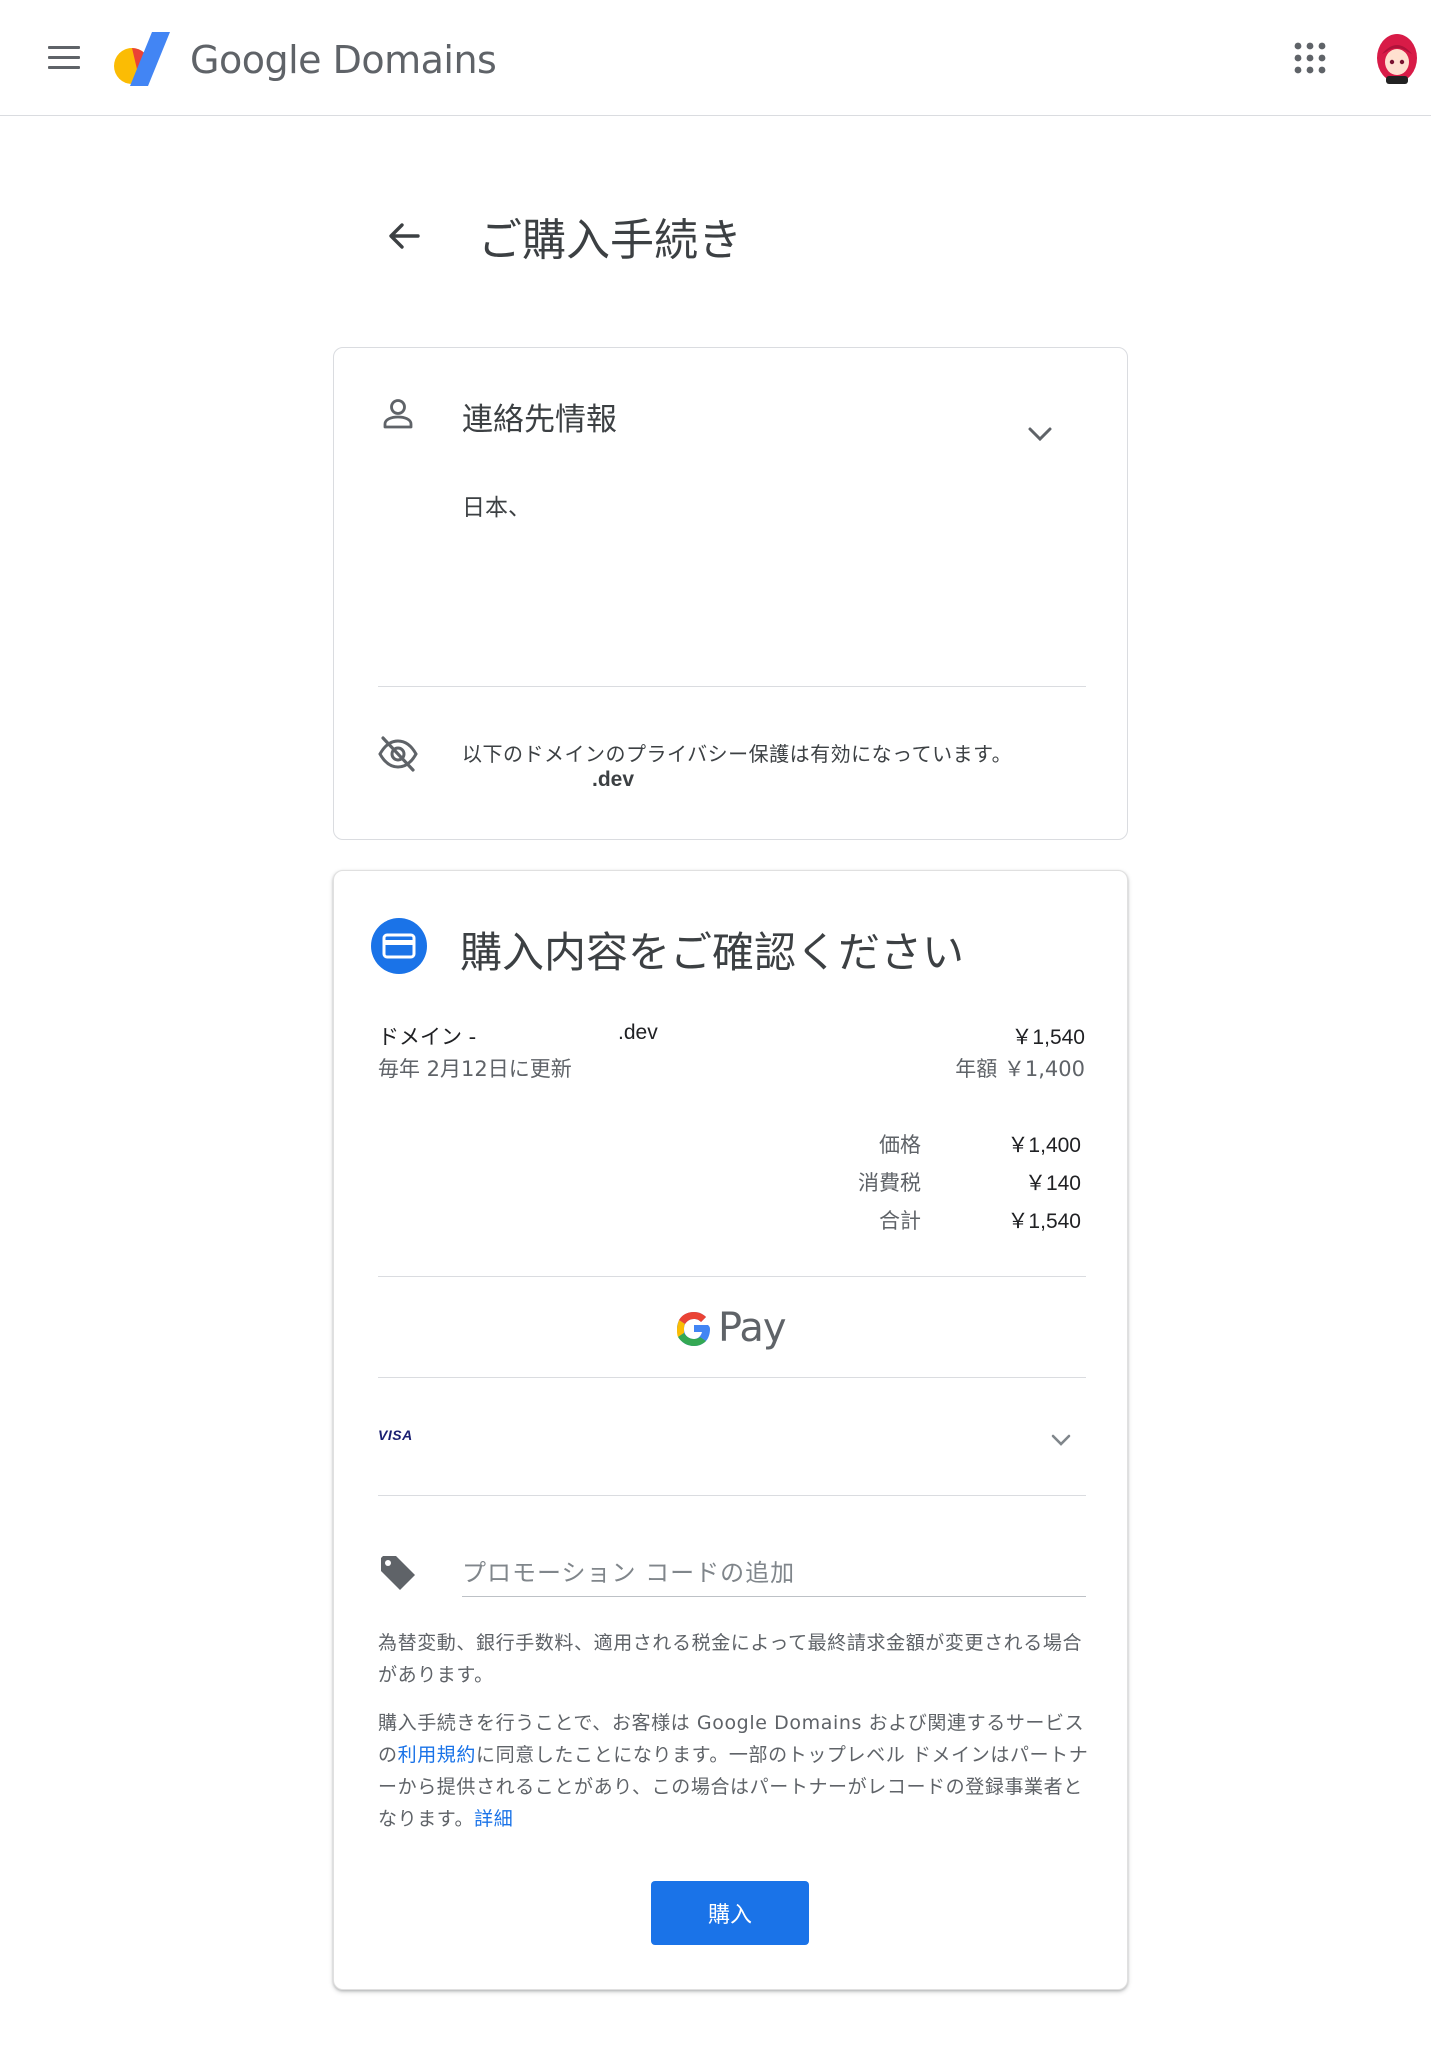 This screenshot has height=2048, width=1431. I want to click on person-icon, so click(398, 414).